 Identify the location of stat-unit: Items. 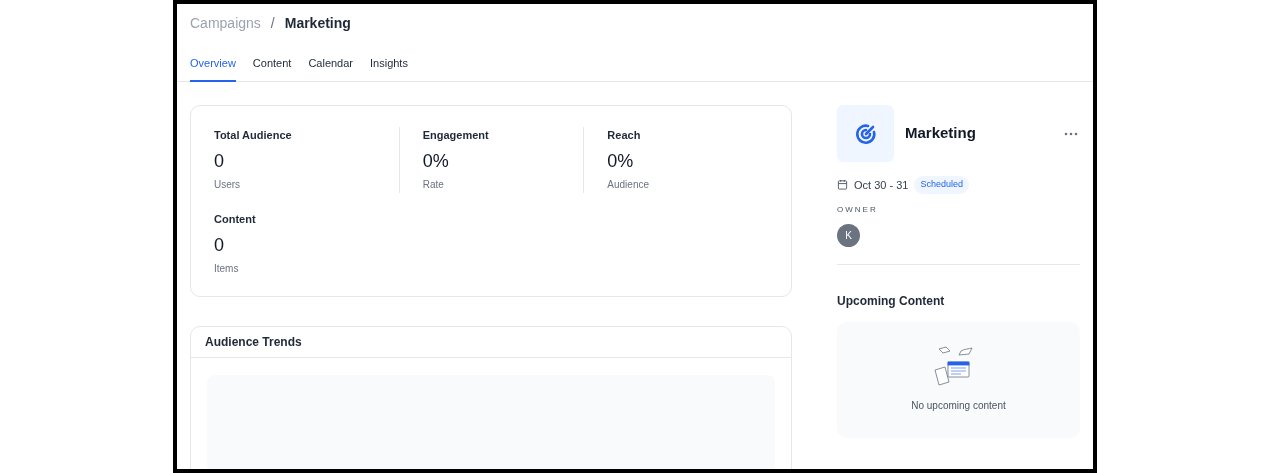
(227, 269).